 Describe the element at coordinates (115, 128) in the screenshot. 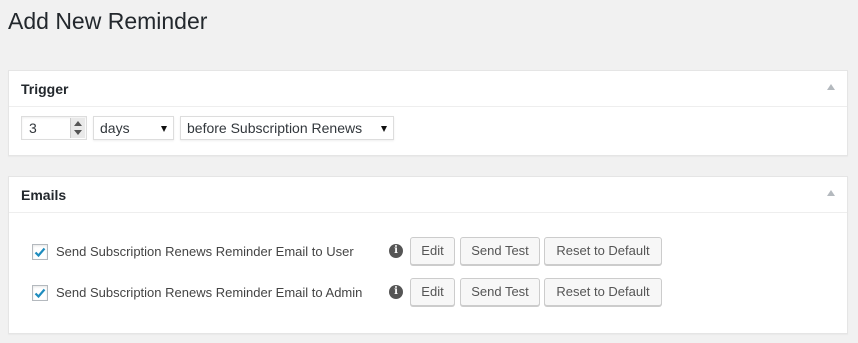

I see `trigger-unit-value: days` at that location.